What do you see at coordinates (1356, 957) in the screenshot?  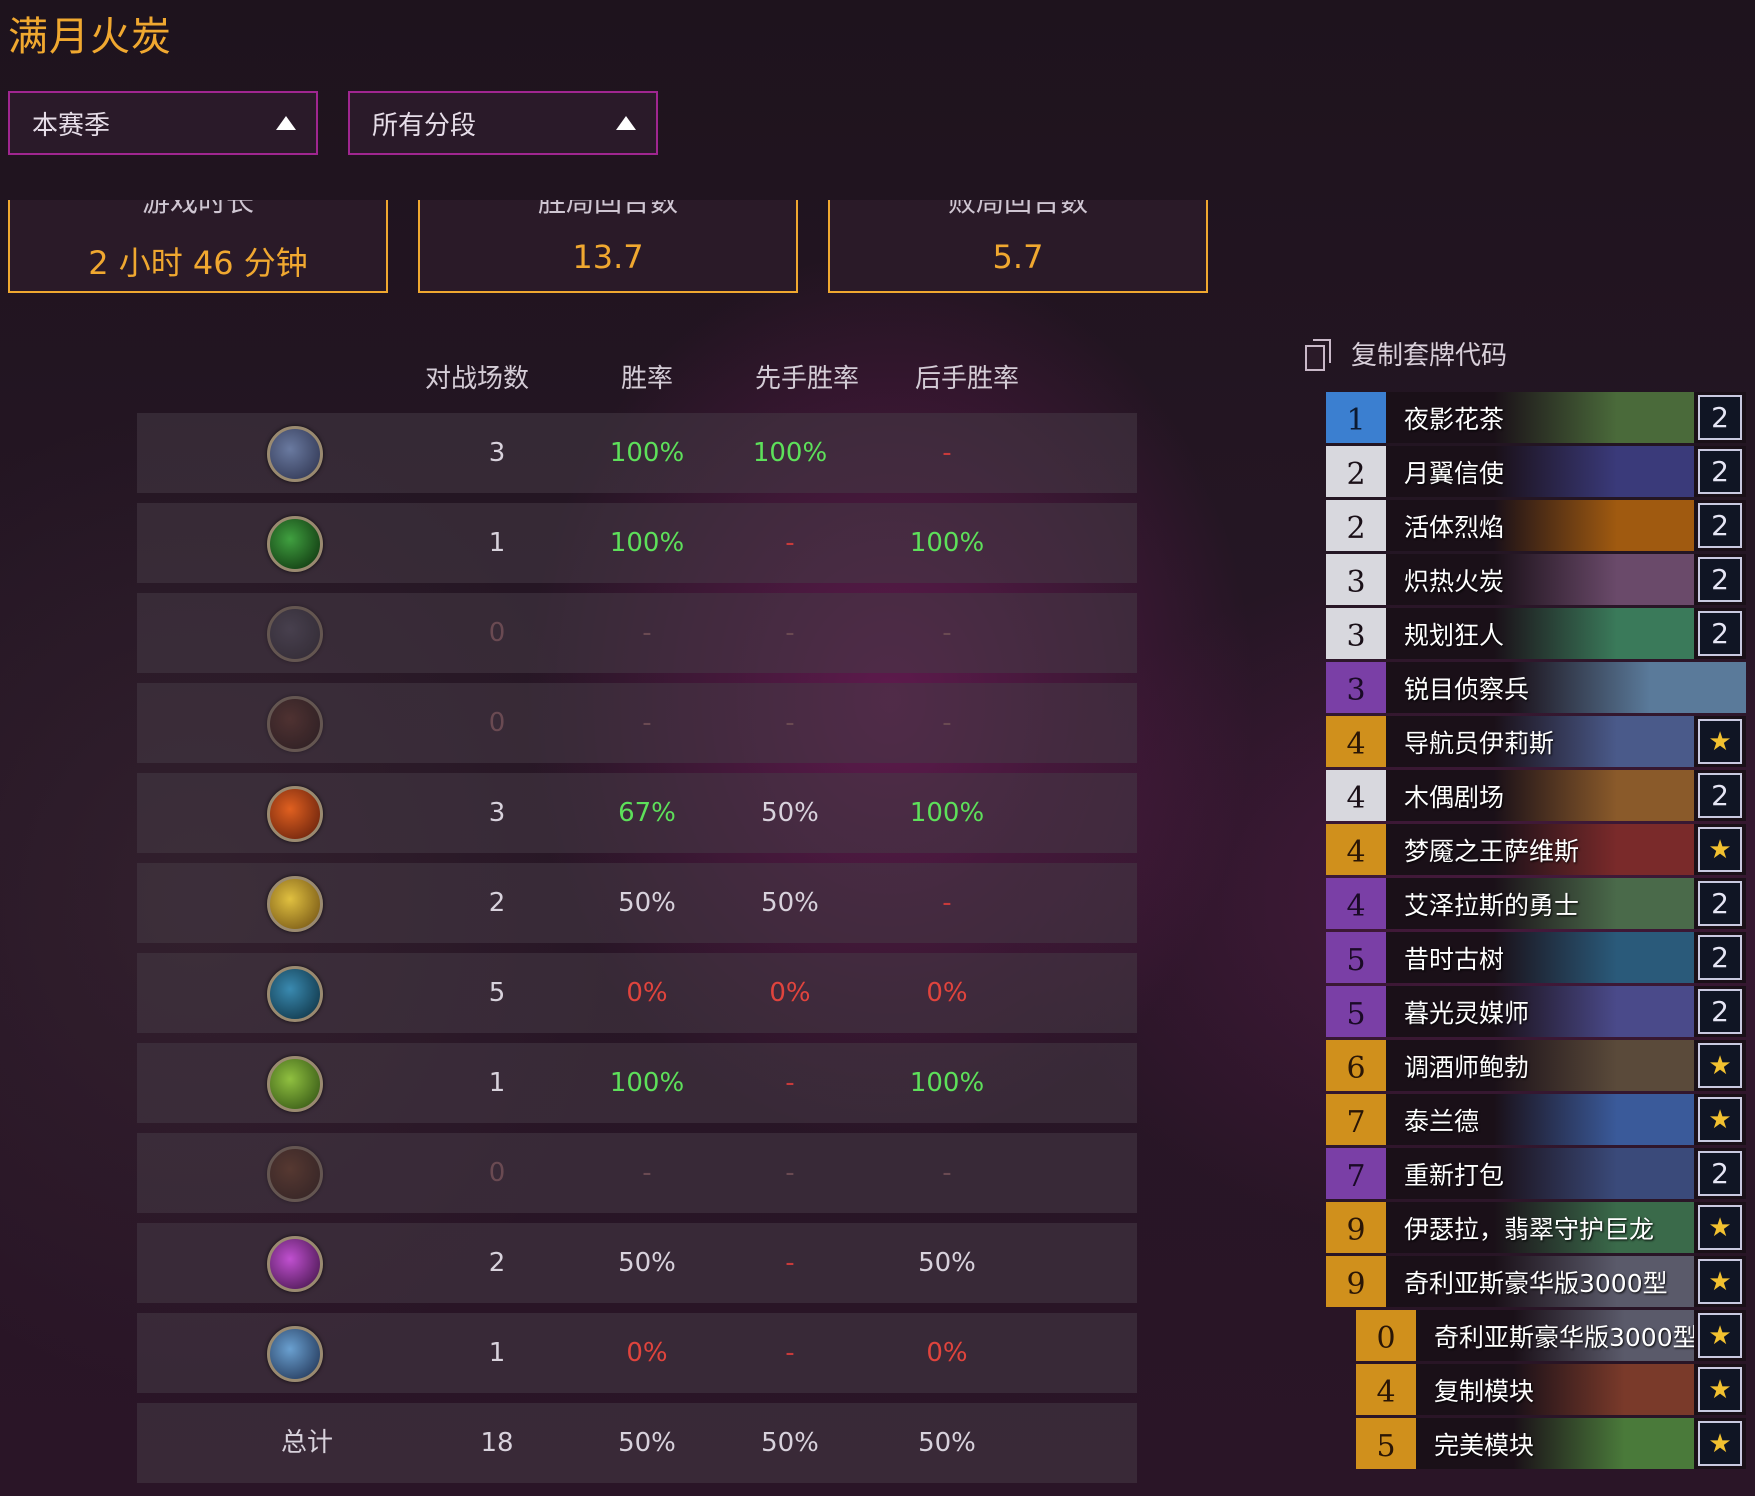 I see `card-cost: 5` at bounding box center [1356, 957].